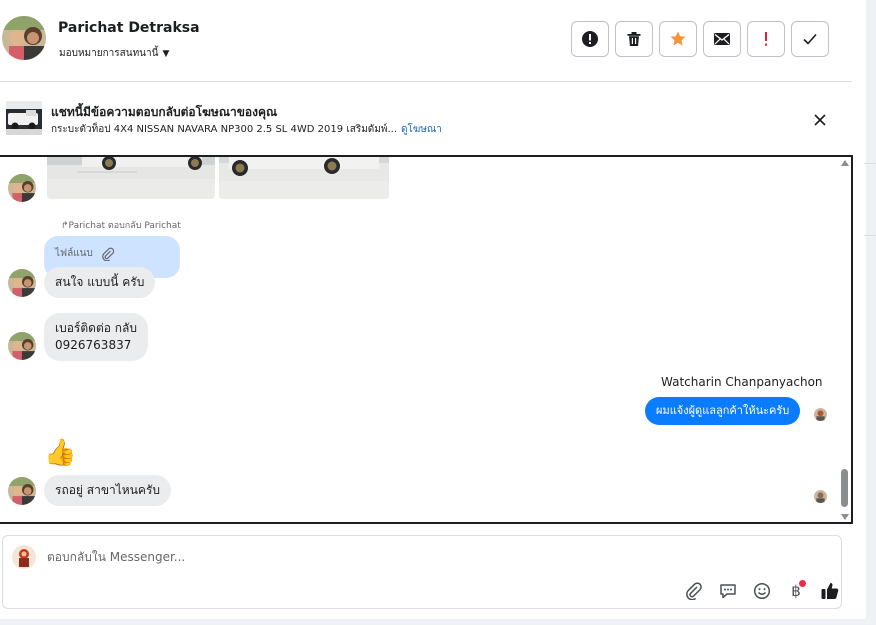 The image size is (876, 625). I want to click on reply-note-text: Parichat ตอบกลับ Parichat, so click(124, 226).